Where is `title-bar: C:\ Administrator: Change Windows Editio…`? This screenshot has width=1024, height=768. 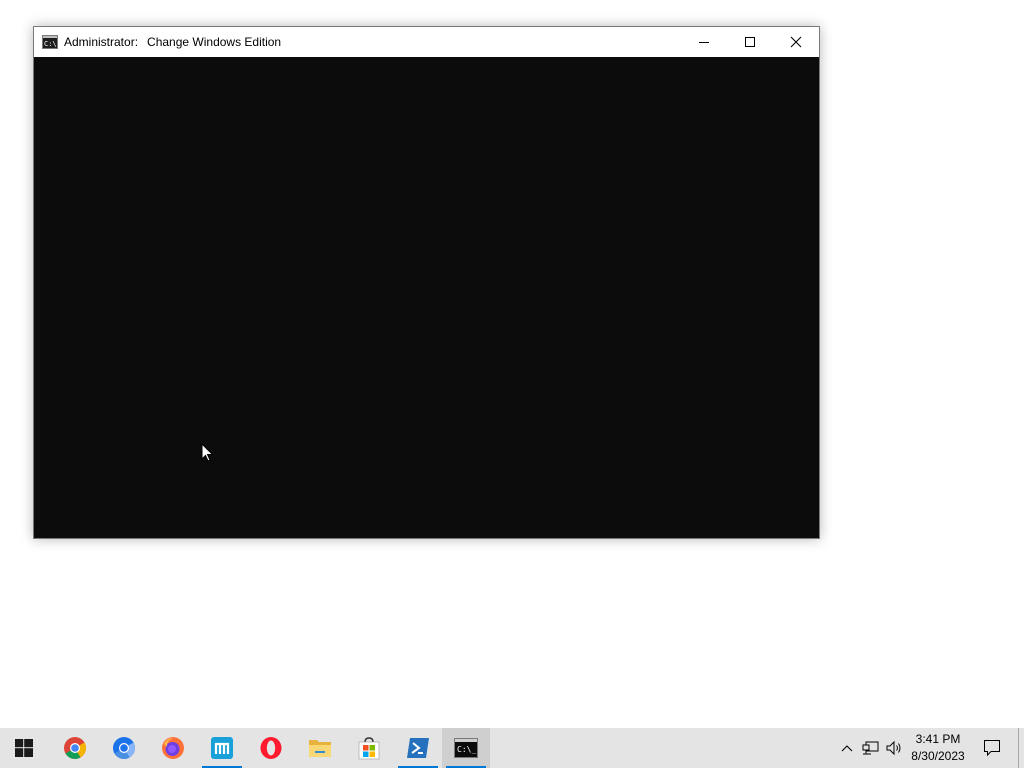 title-bar: C:\ Administrator: Change Windows Editio… is located at coordinates (426, 42).